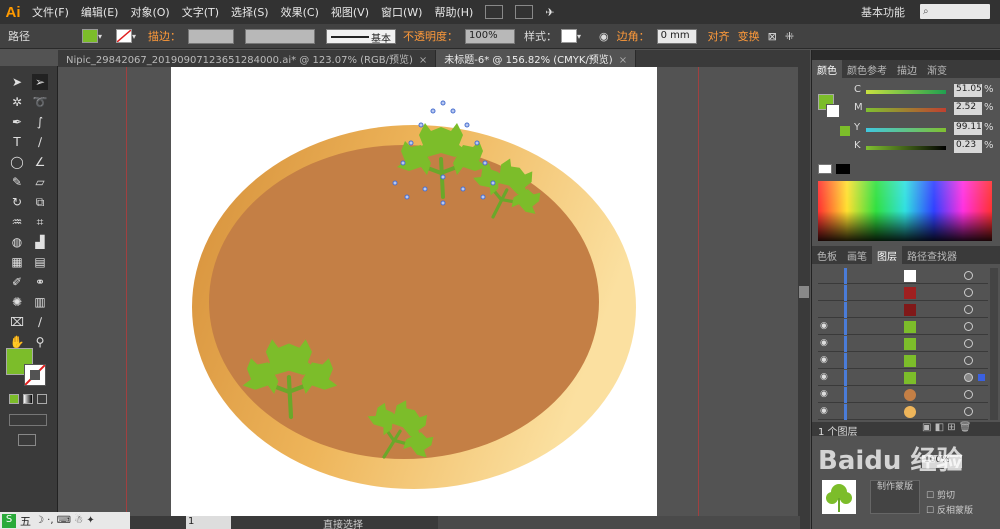 This screenshot has width=1000, height=529. What do you see at coordinates (17, 162) in the screenshot?
I see `ellipse-tool-icon: ◯` at bounding box center [17, 162].